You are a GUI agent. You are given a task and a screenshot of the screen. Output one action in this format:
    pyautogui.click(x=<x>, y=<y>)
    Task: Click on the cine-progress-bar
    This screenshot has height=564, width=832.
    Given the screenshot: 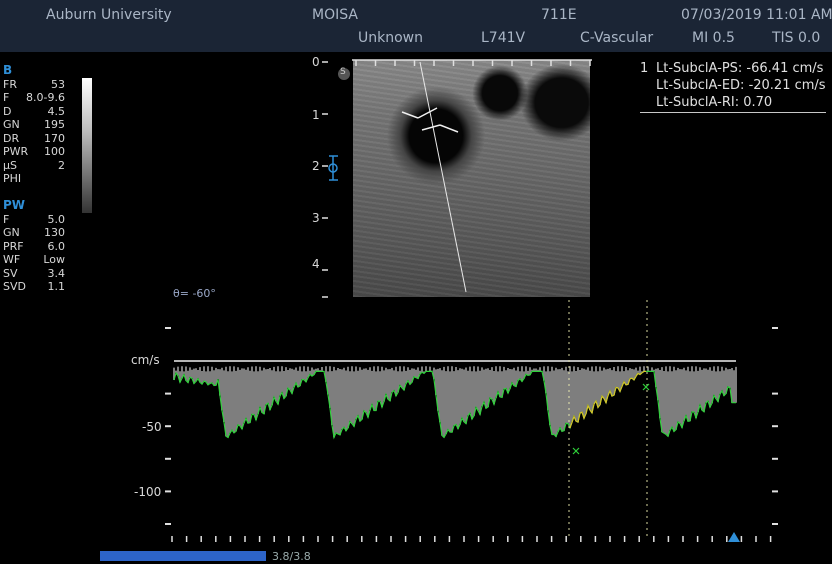 What is the action you would take?
    pyautogui.click(x=183, y=556)
    